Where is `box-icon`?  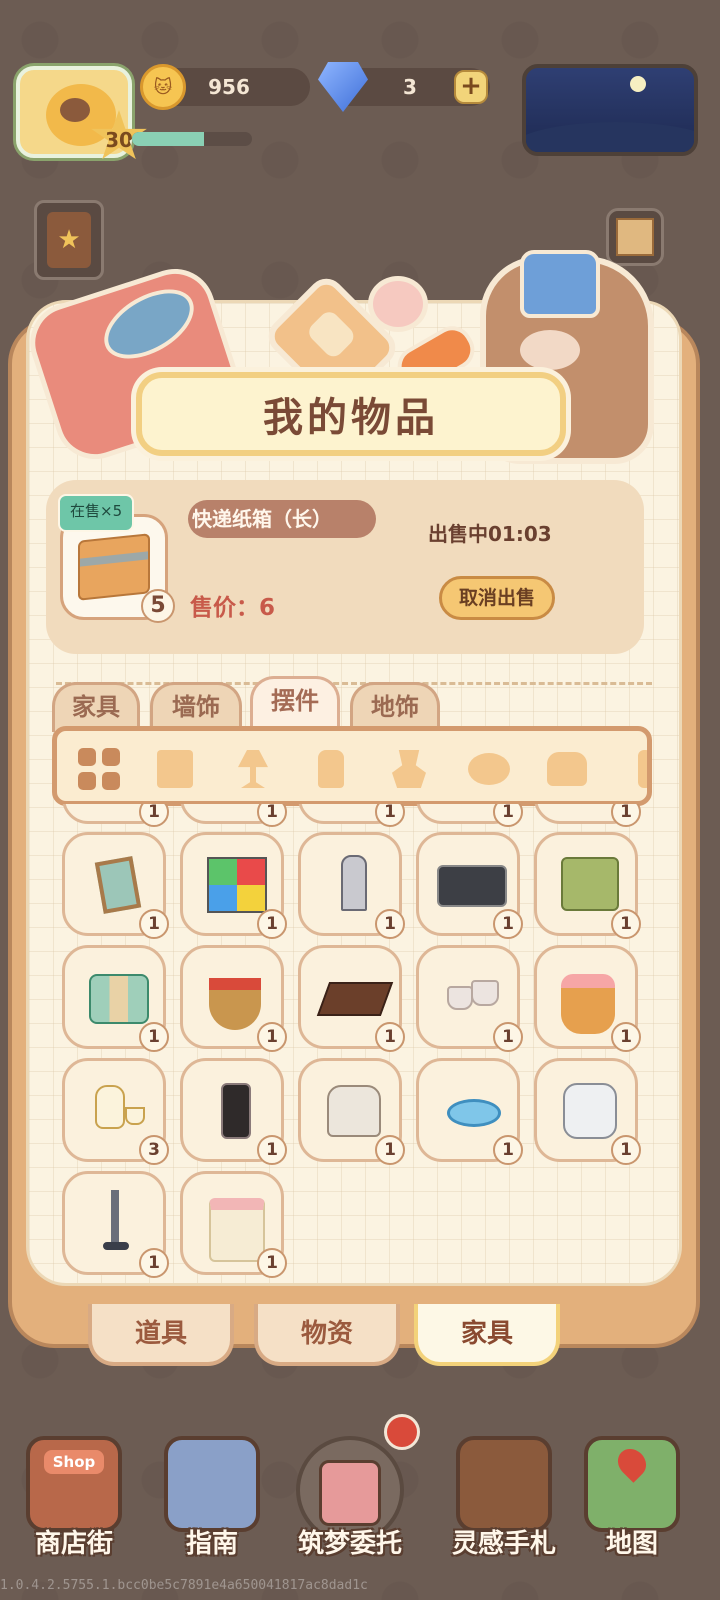 box-icon is located at coordinates (635, 237).